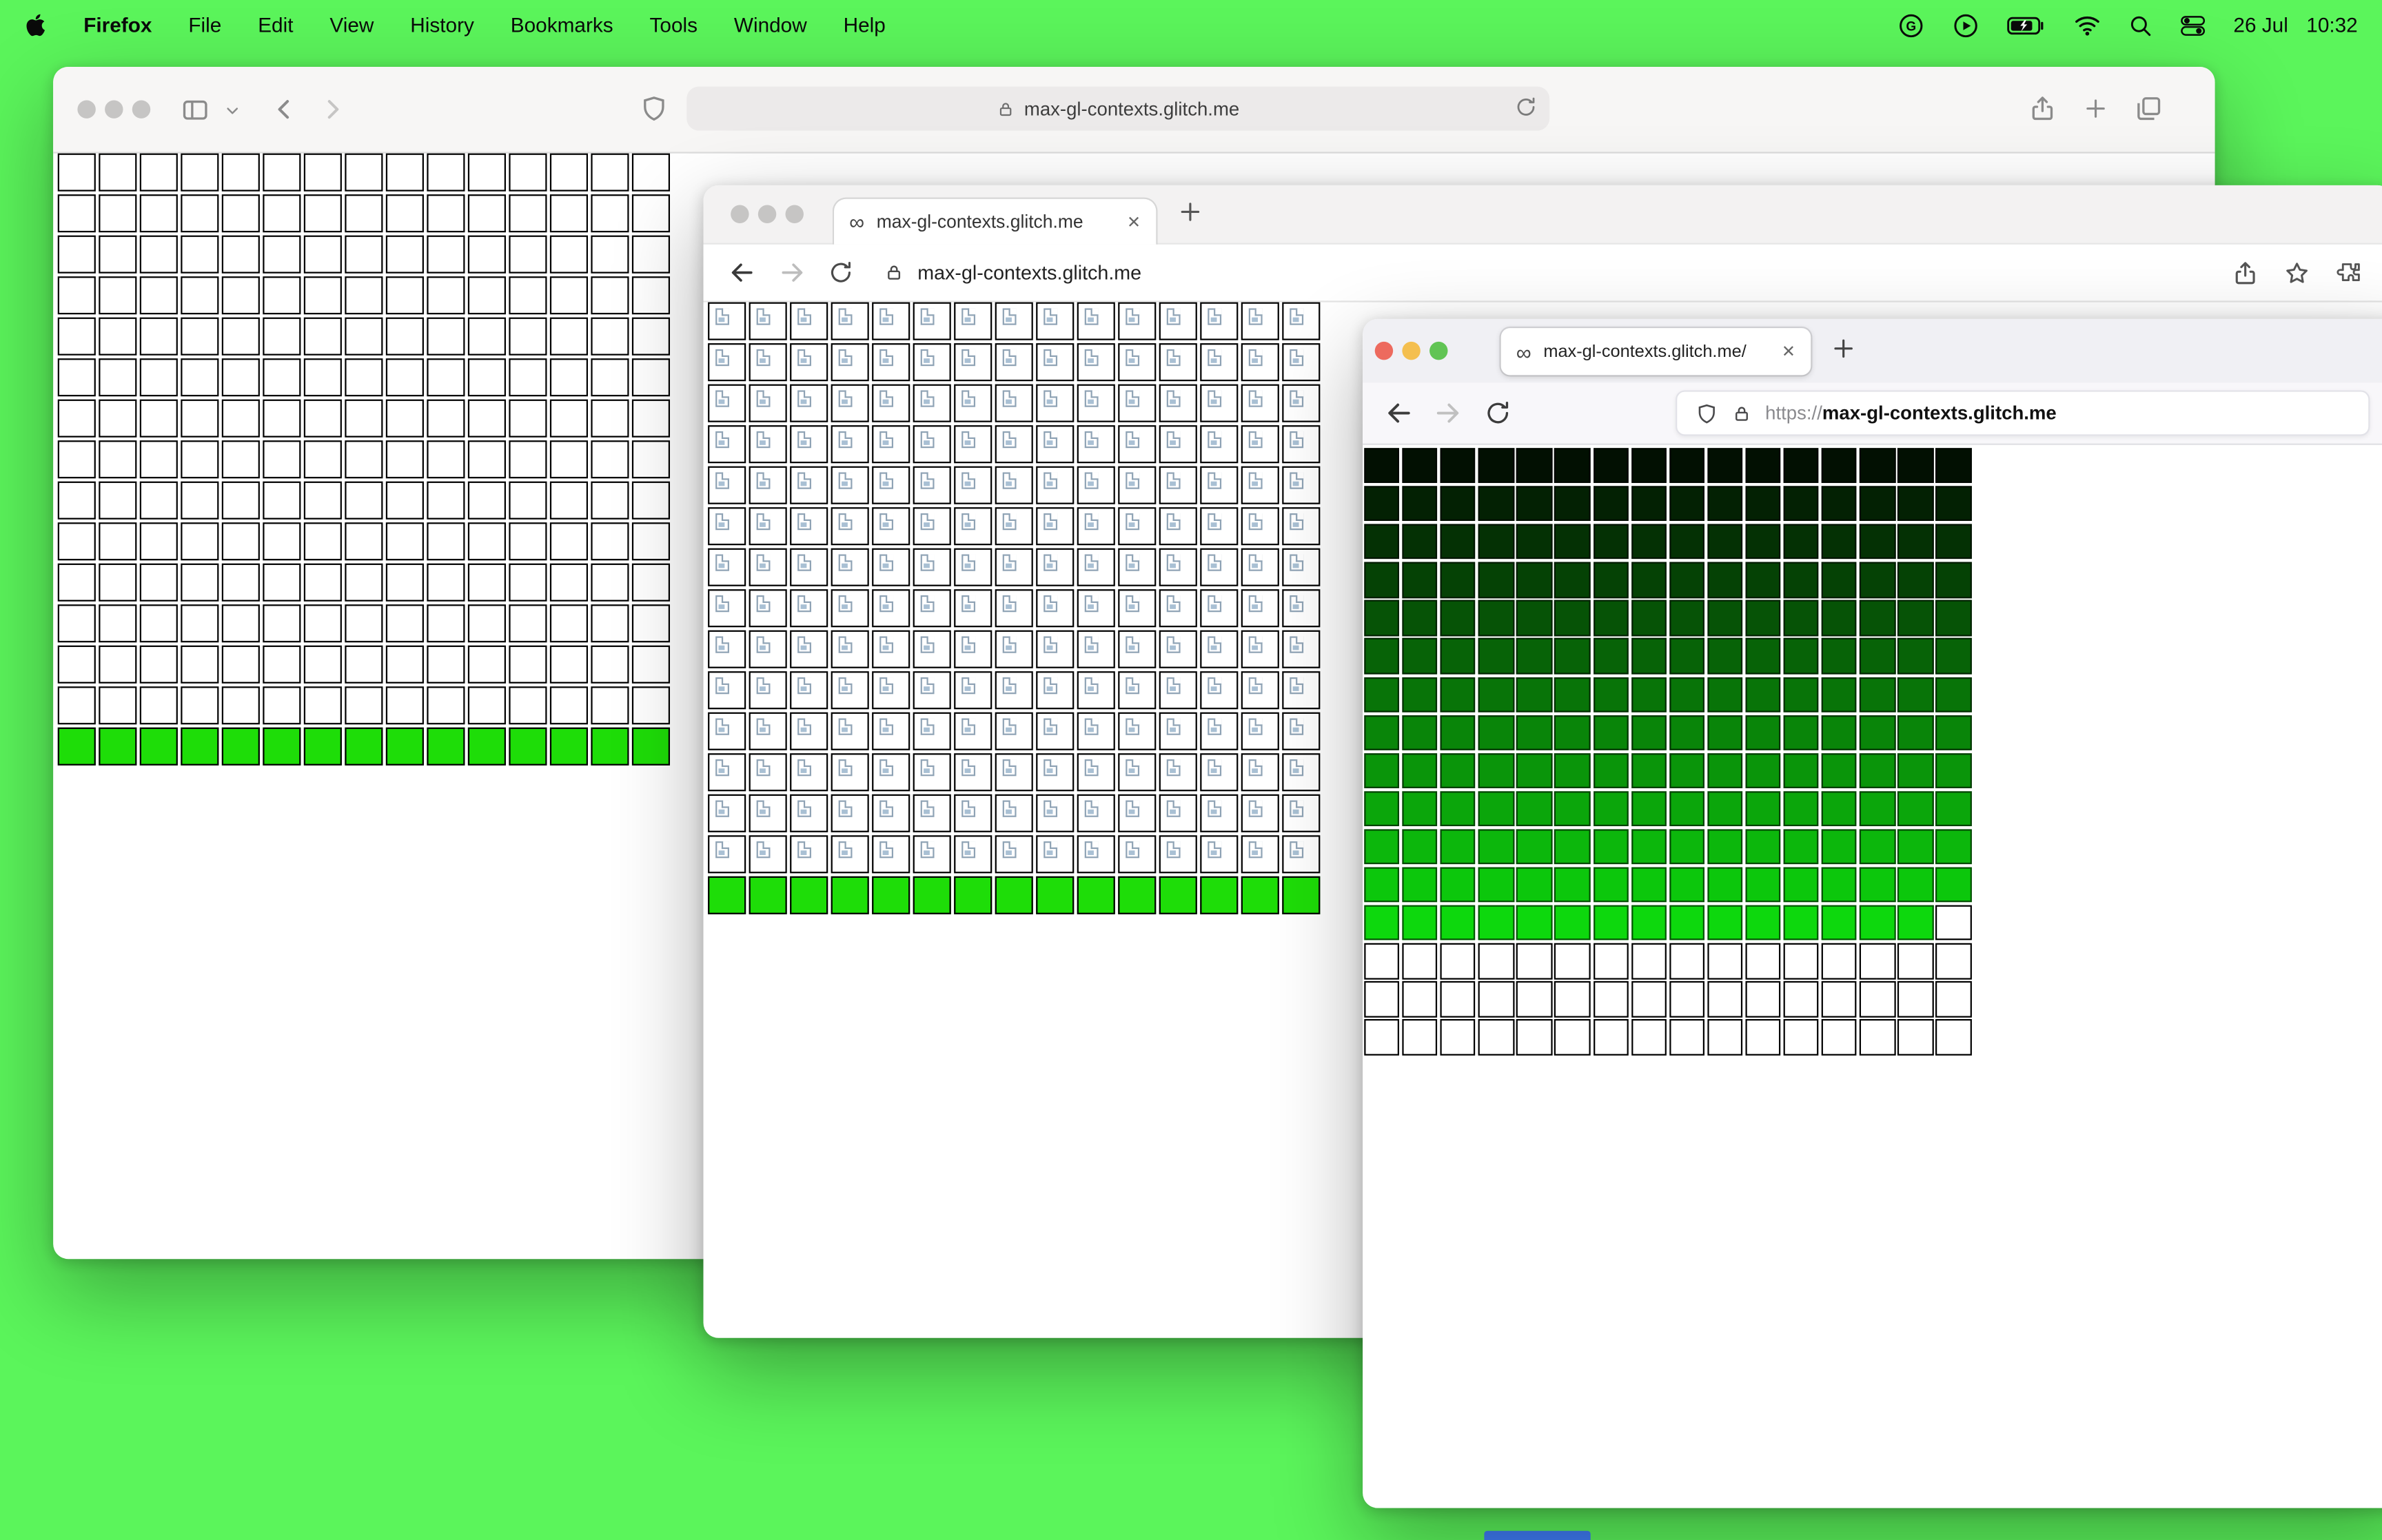 The height and width of the screenshot is (1540, 2382). Describe the element at coordinates (1911, 25) in the screenshot. I see `grammarly-icon` at that location.